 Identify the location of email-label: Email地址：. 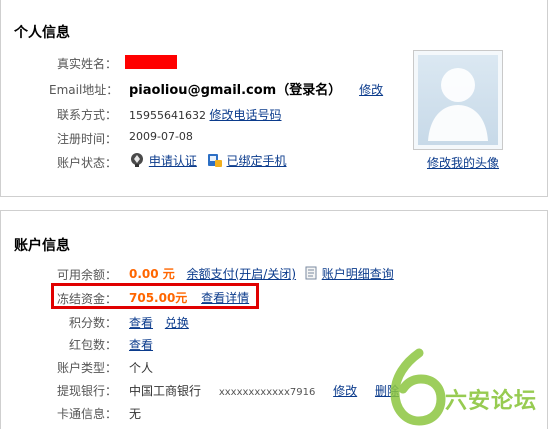
(84, 90).